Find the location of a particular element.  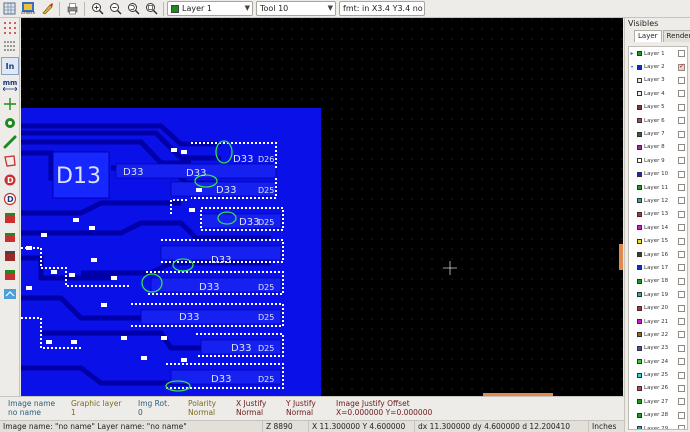

full-cursor-icon is located at coordinates (10, 104).